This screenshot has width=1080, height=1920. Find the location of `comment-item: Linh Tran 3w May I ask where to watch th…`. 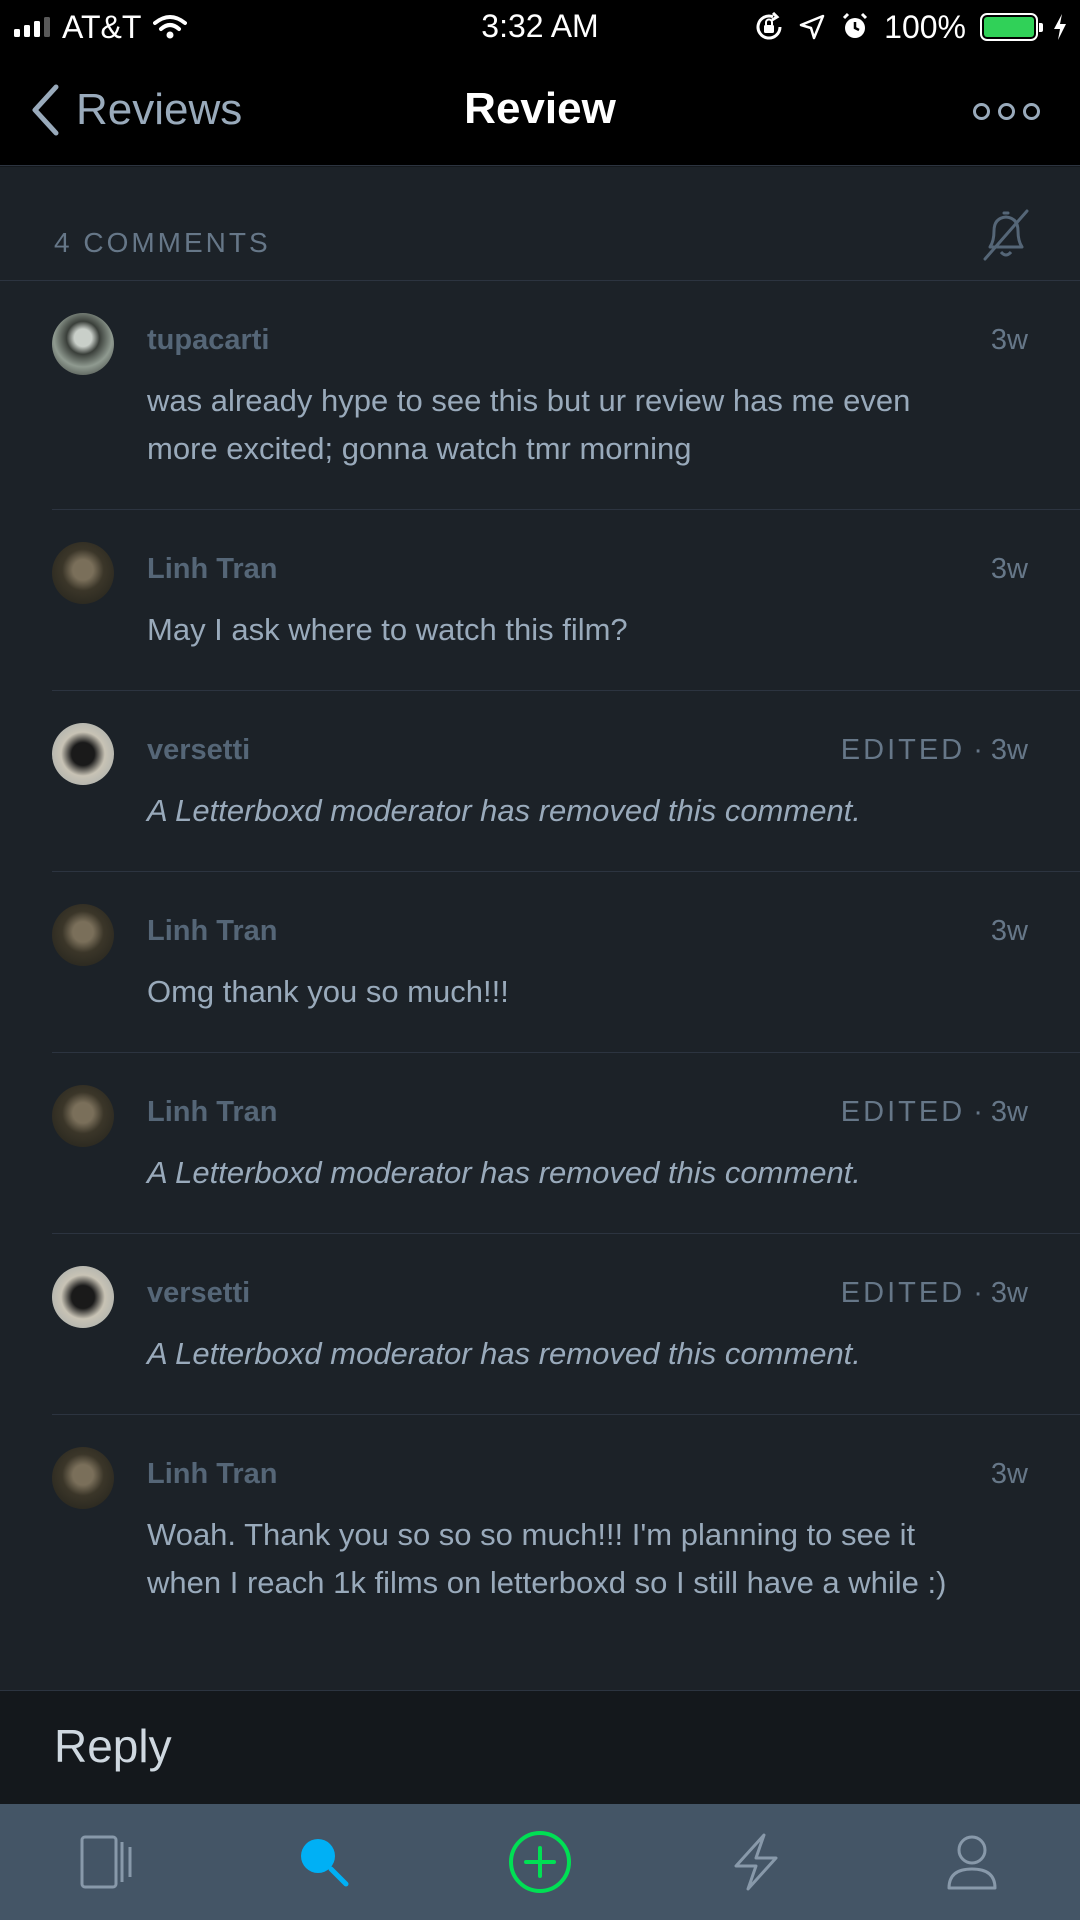

comment-item: Linh Tran 3w May I ask where to watch th… is located at coordinates (566, 600).